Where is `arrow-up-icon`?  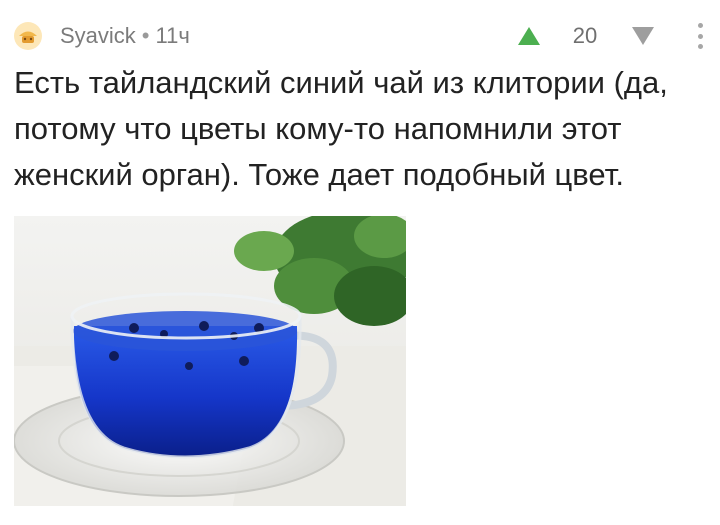
arrow-up-icon is located at coordinates (529, 36).